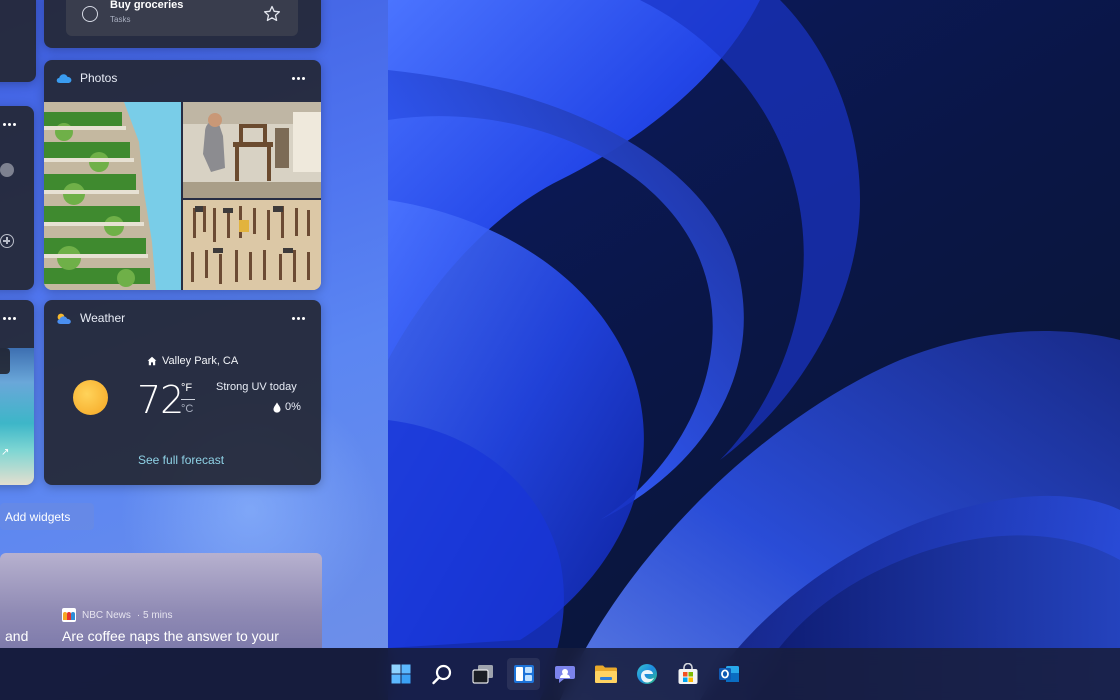  I want to click on photos-widget-title: Photos, so click(99, 78).